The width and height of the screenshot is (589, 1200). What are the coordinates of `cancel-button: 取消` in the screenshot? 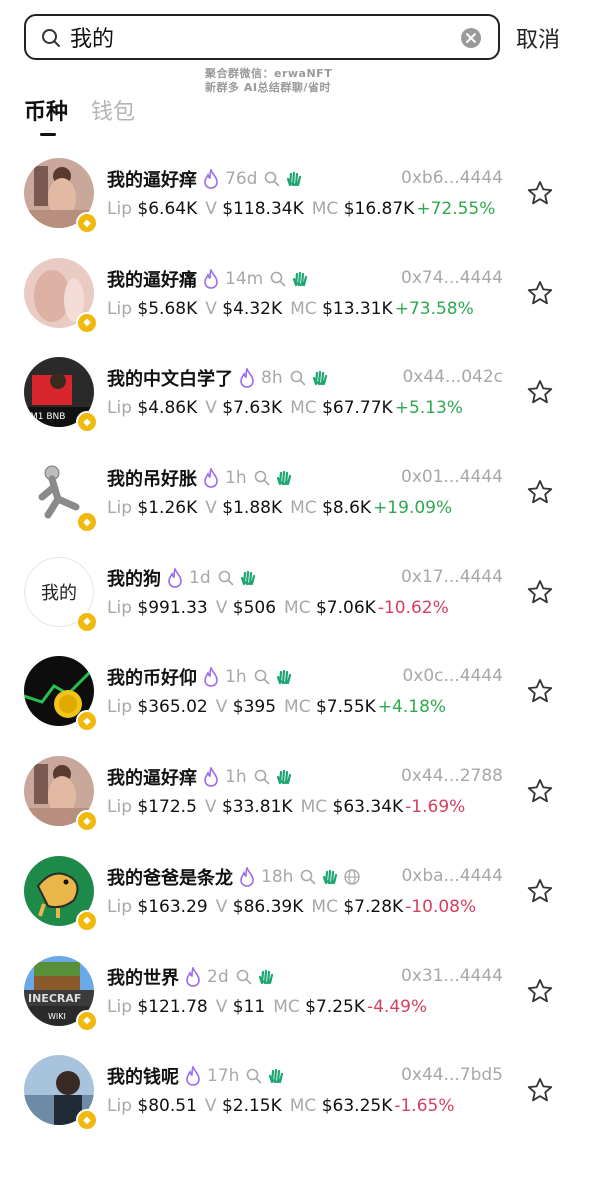 It's located at (538, 38).